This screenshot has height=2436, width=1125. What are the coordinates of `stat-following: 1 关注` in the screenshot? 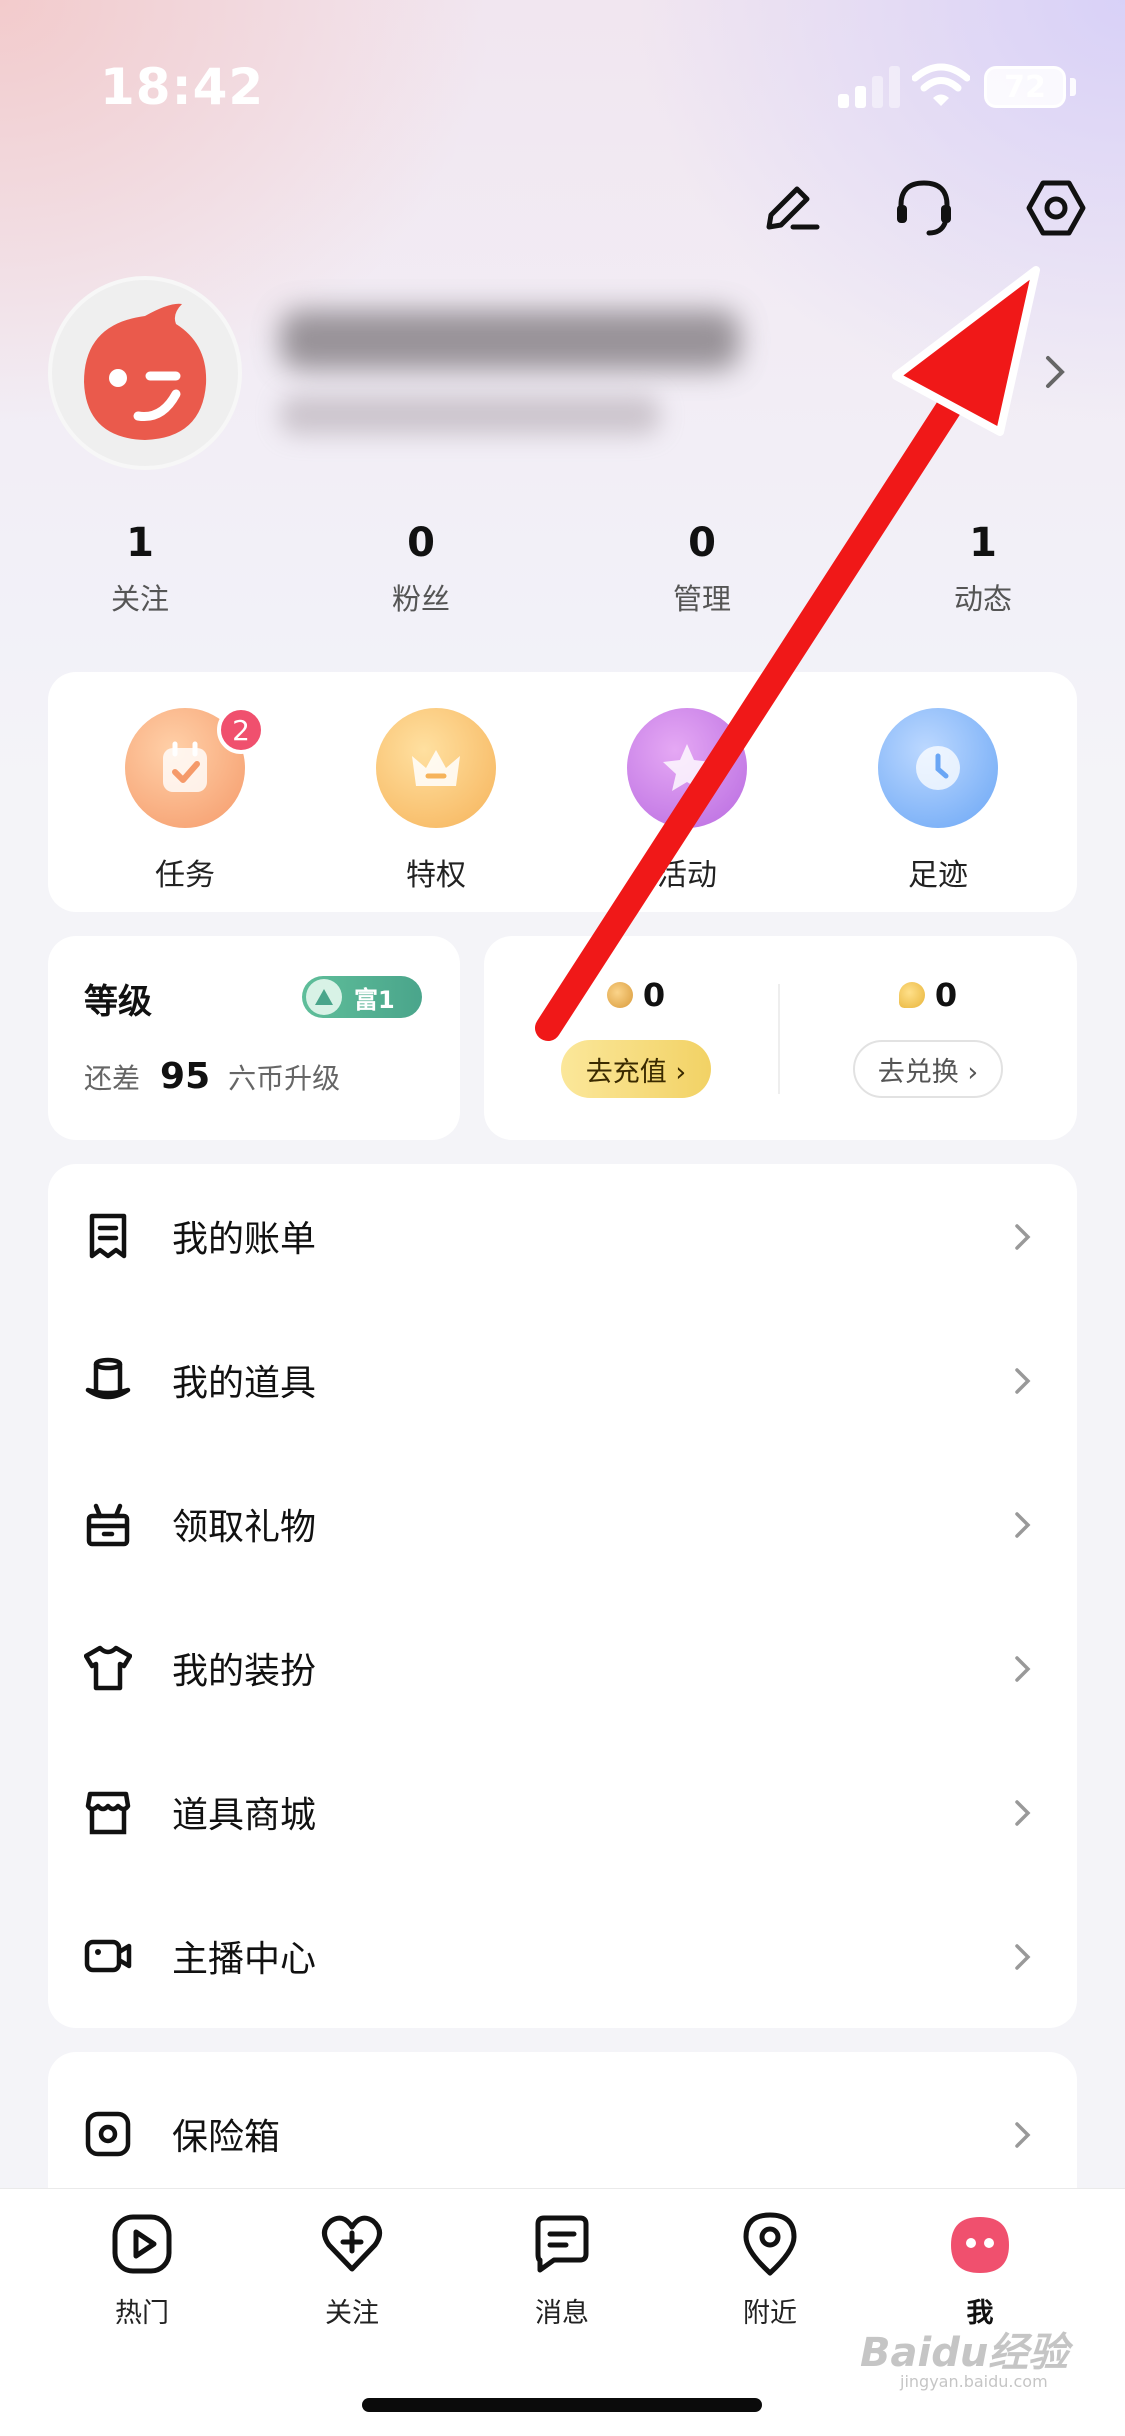 It's located at (140, 569).